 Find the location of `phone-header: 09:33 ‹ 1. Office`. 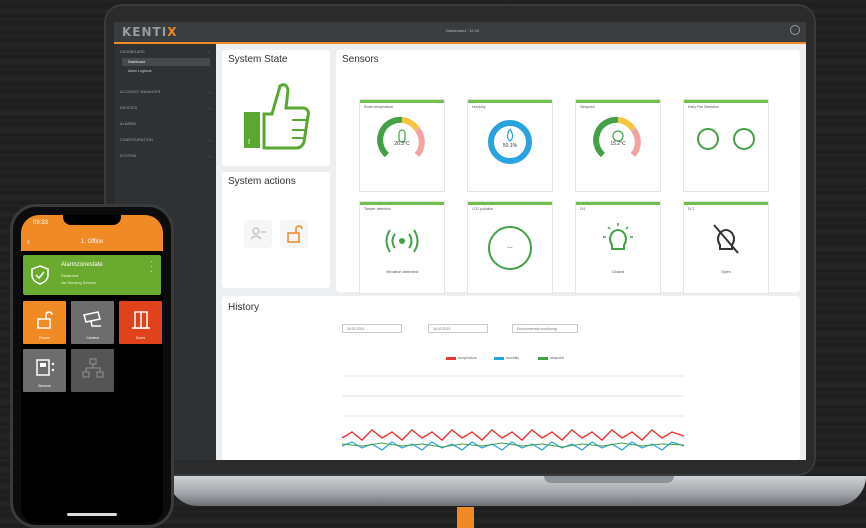

phone-header: 09:33 ‹ 1. Office is located at coordinates (92, 233).